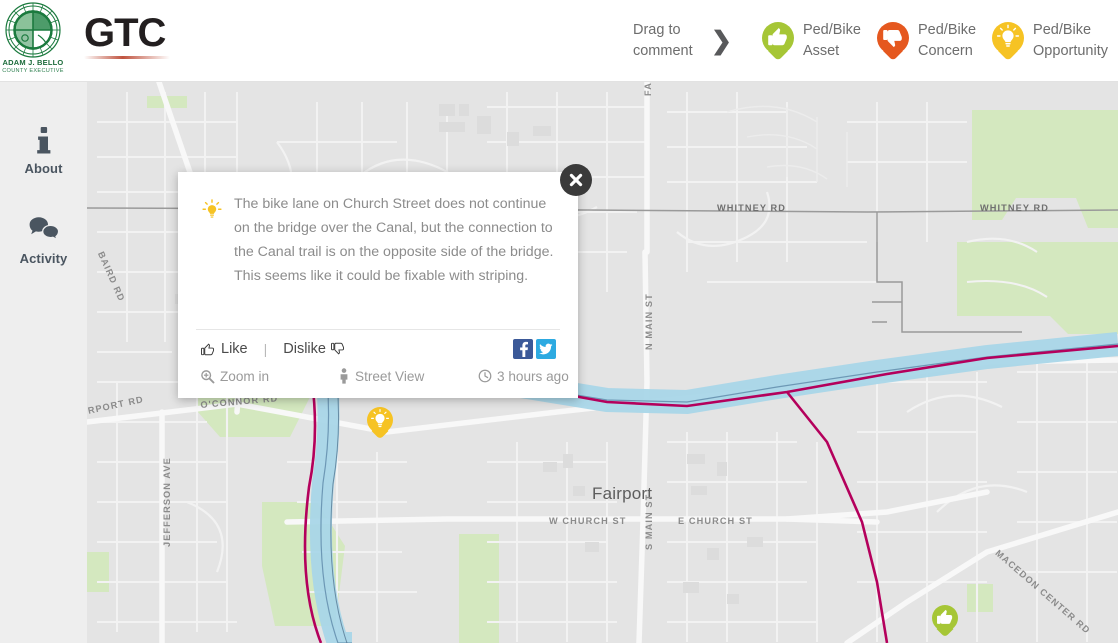  Describe the element at coordinates (378, 349) in the screenshot. I see `comment-action-row: Like | Dislike` at that location.